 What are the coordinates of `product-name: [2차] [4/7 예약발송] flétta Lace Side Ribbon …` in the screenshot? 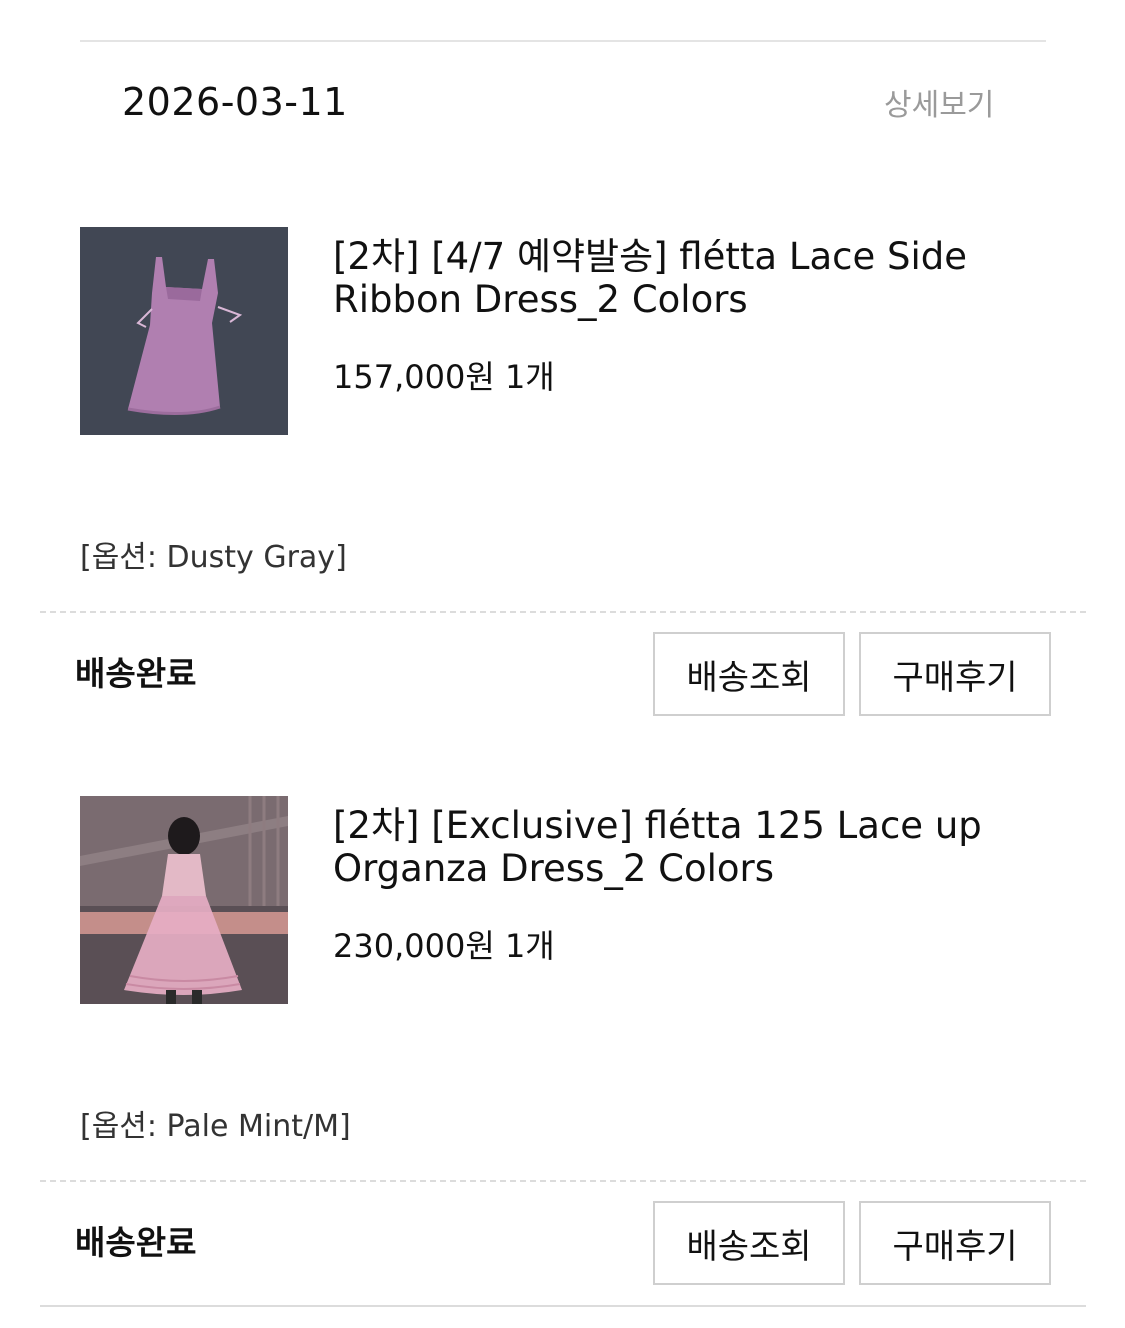 It's located at (683, 278).